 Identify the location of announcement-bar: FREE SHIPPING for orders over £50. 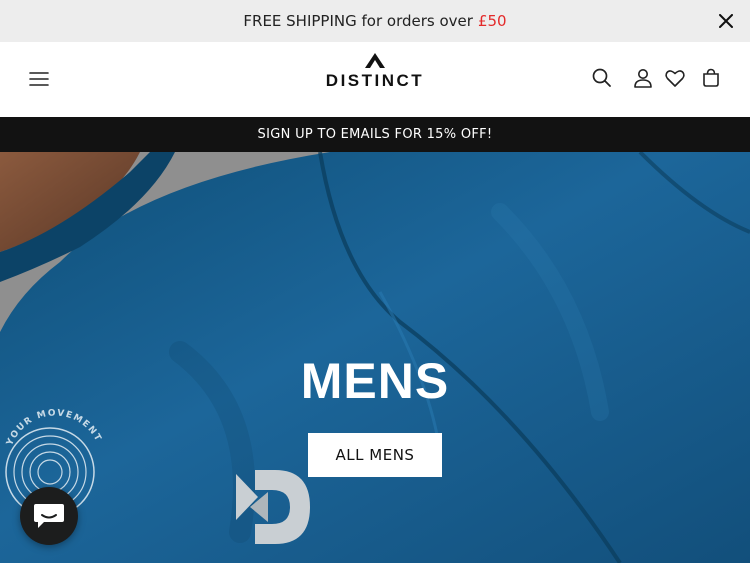
(375, 21).